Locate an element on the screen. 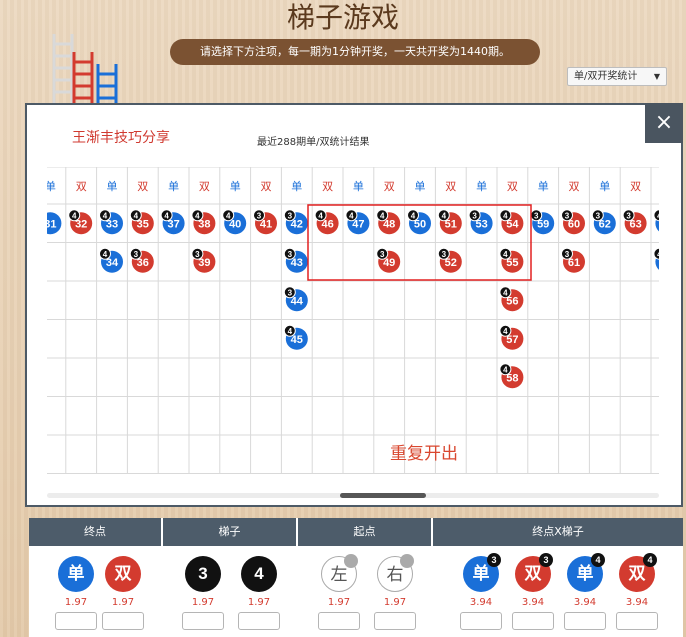 The width and height of the screenshot is (686, 637). notice-banner: 请选择下方注项，每一期为1分钟开奖，一天共开奖为1440期。 is located at coordinates (355, 52).